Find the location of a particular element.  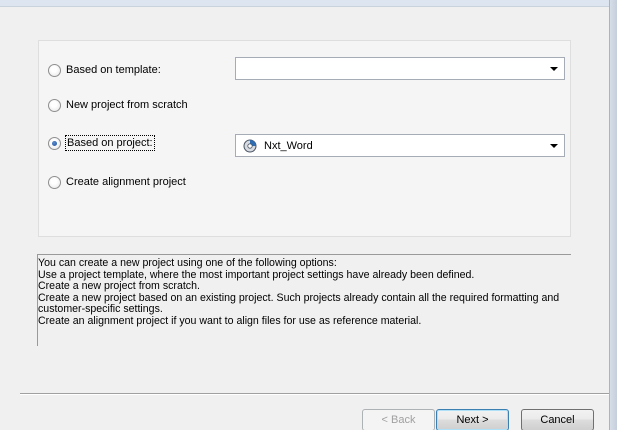

window-title-bar is located at coordinates (308, 3).